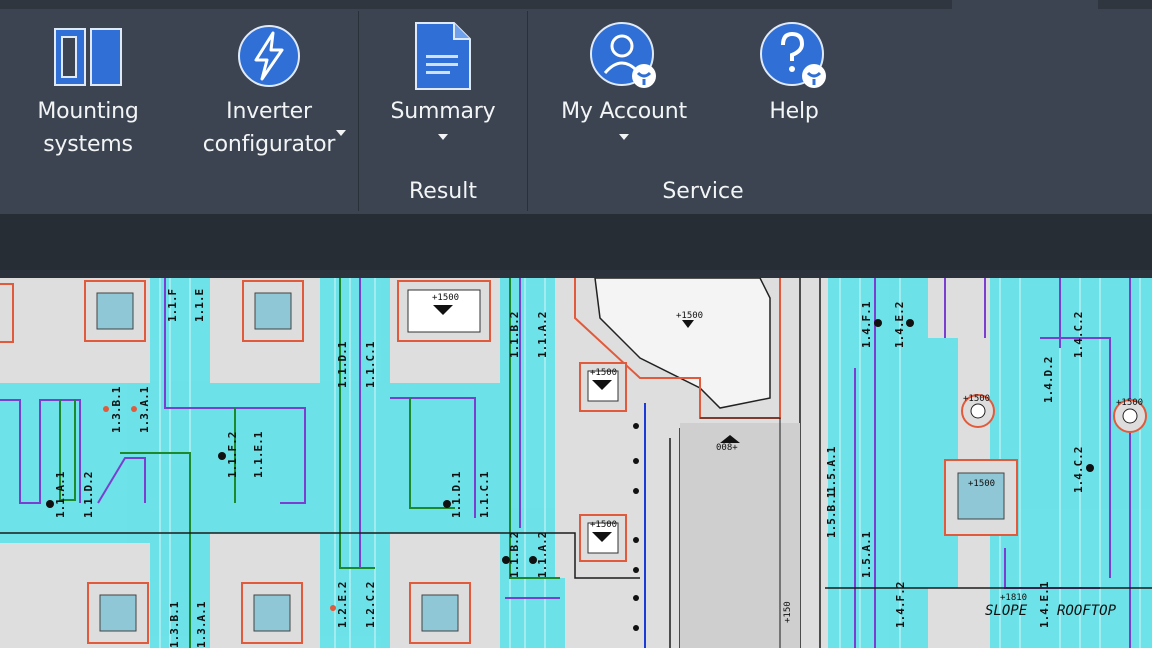  Describe the element at coordinates (1087, 611) in the screenshot. I see `rooftop-label: ROOFTOP` at that location.